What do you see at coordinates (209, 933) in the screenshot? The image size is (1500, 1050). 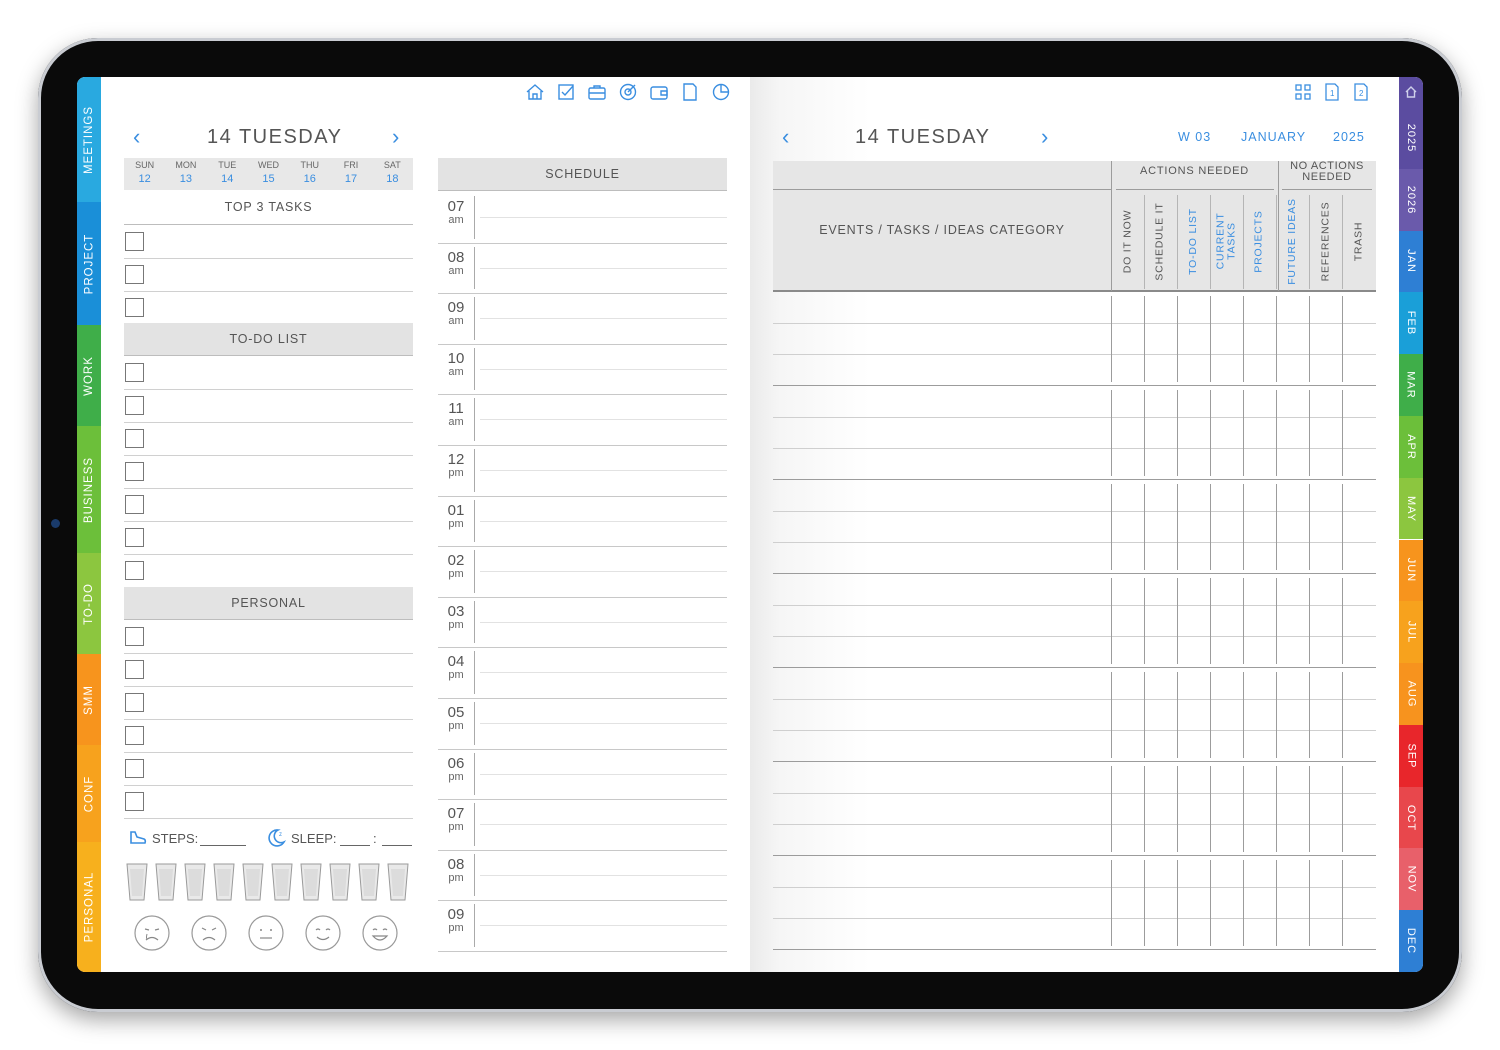 I see `sad-face-icon` at bounding box center [209, 933].